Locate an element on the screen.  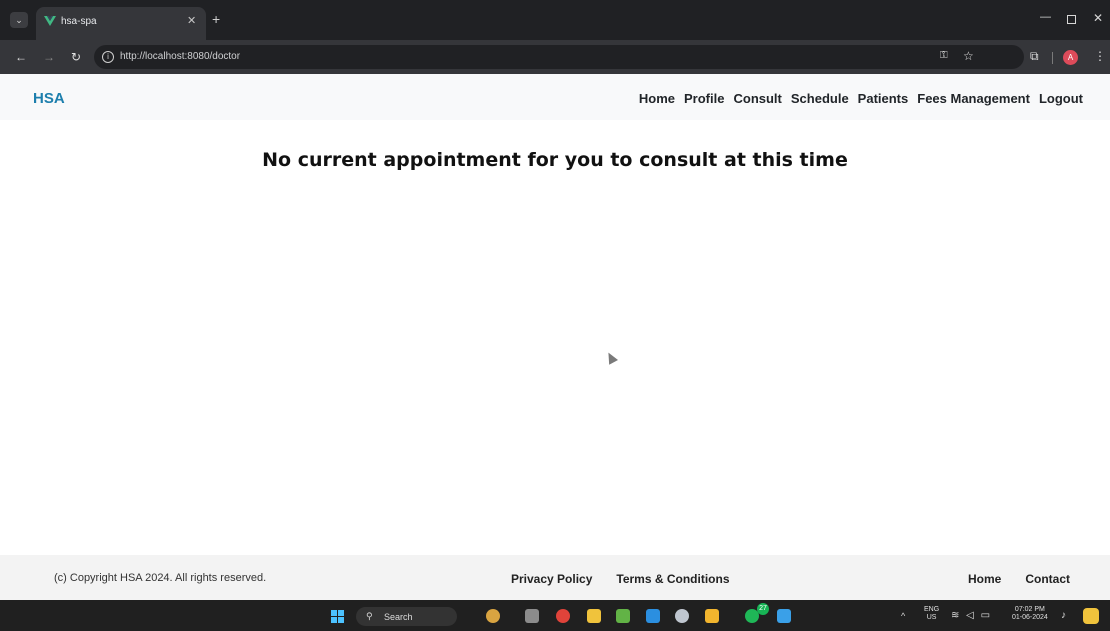
tray-clock: 07:02 PM 01-06-2024 is located at coordinates (1030, 614).